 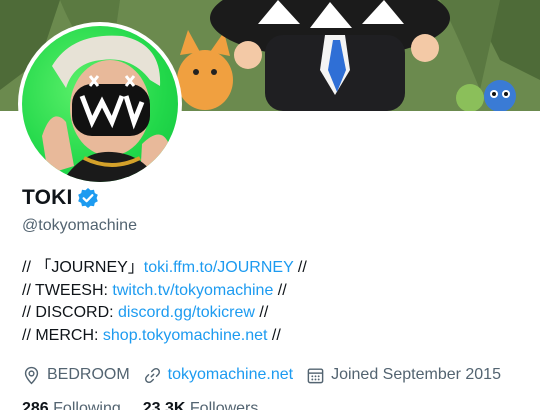 I want to click on following-label: Following, so click(x=87, y=405).